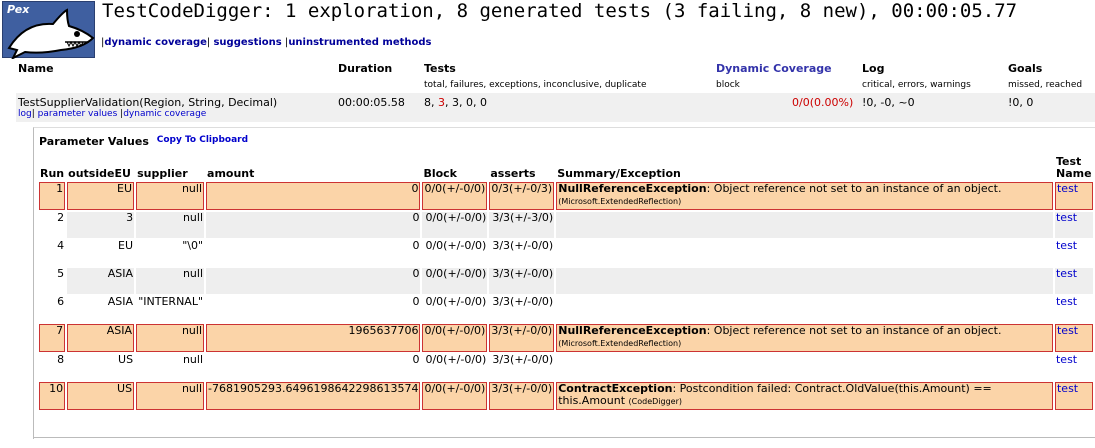  I want to click on outsideEU-cell: 3, so click(101, 225).